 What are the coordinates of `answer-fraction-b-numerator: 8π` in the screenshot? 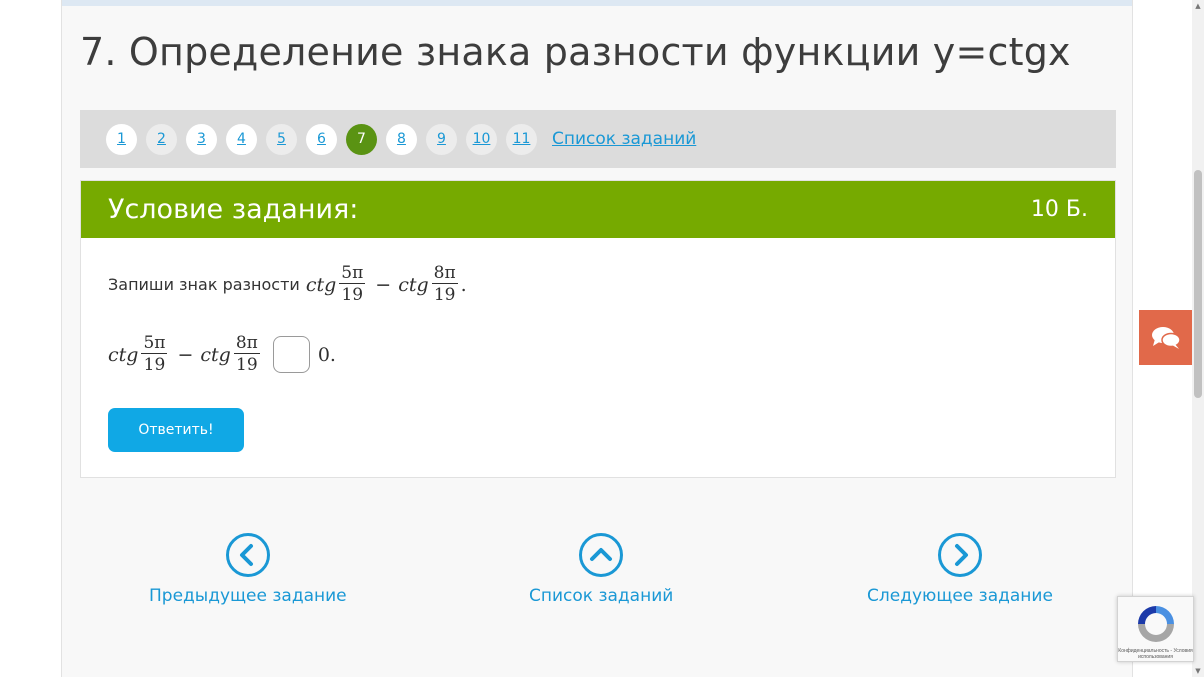 It's located at (246, 343).